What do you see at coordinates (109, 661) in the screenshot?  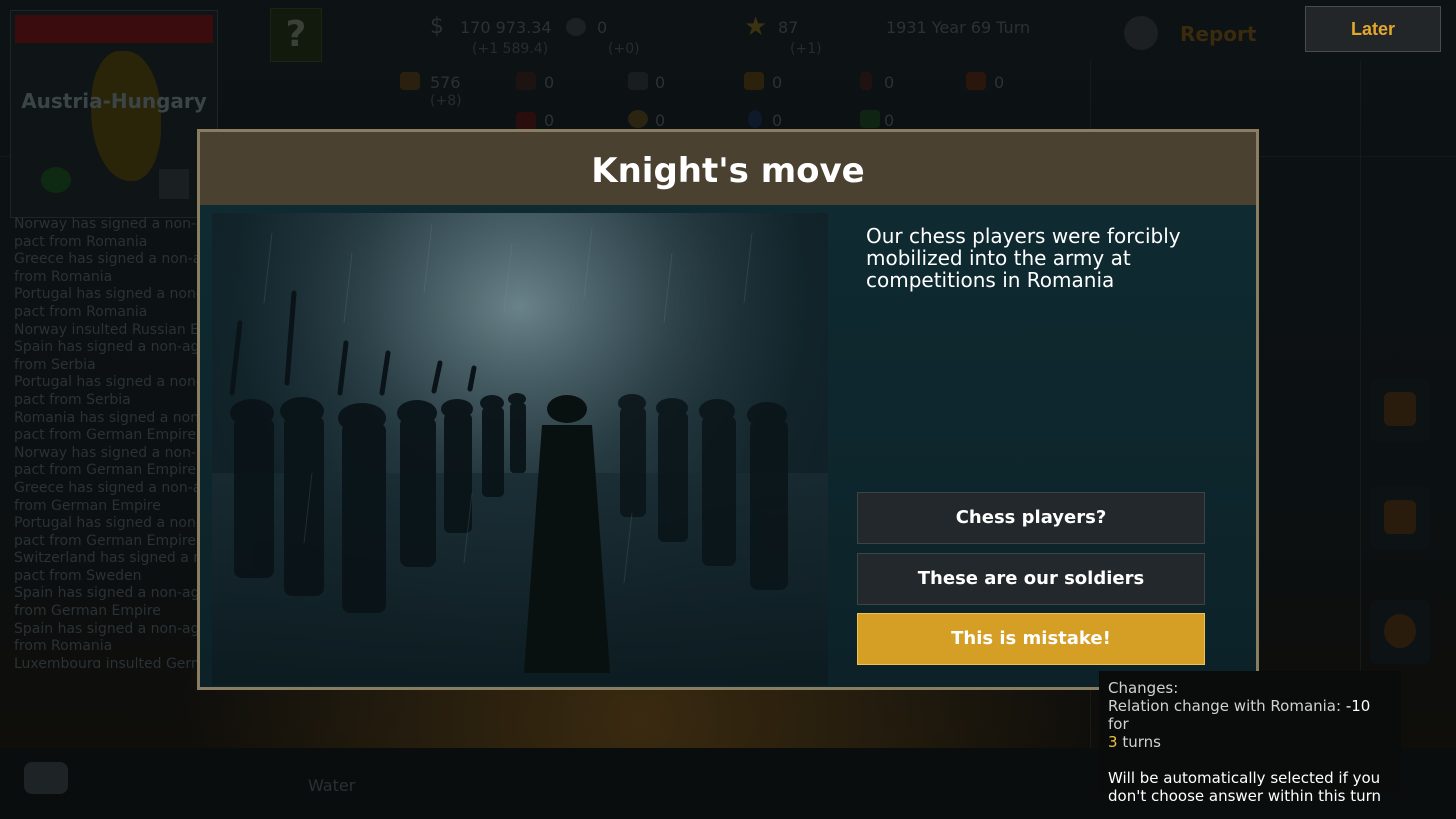 I see `news-line: Luxembourg insulted Germ` at bounding box center [109, 661].